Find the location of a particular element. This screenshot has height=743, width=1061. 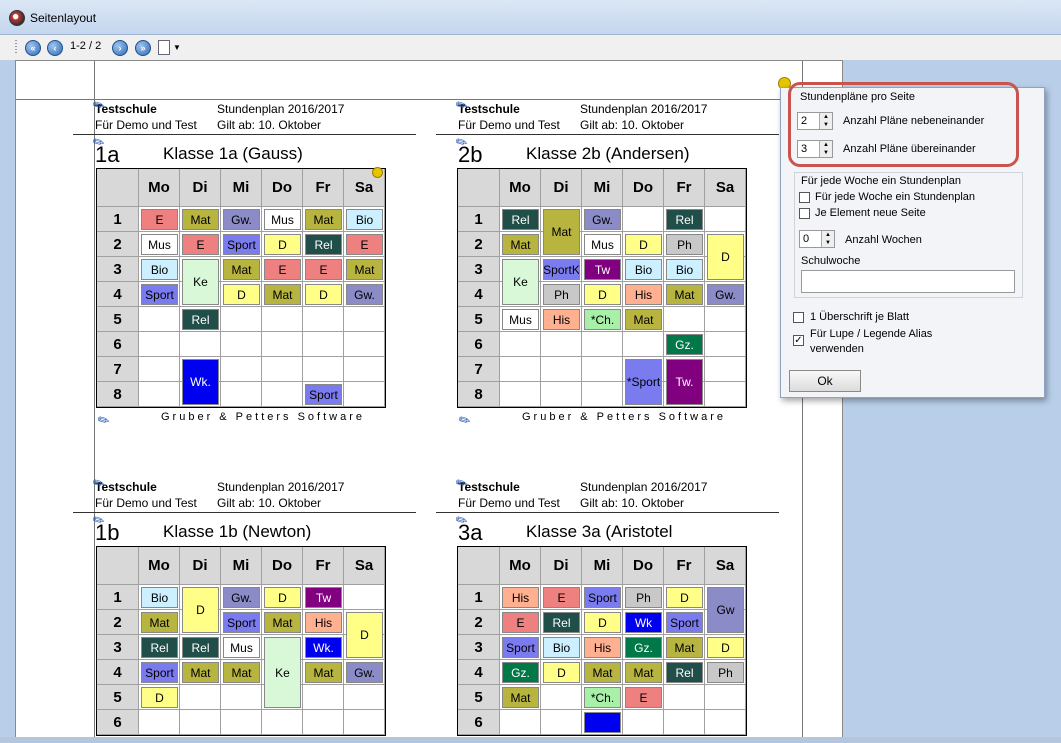

dropdown-arrow-icon: ▼ is located at coordinates (177, 47).